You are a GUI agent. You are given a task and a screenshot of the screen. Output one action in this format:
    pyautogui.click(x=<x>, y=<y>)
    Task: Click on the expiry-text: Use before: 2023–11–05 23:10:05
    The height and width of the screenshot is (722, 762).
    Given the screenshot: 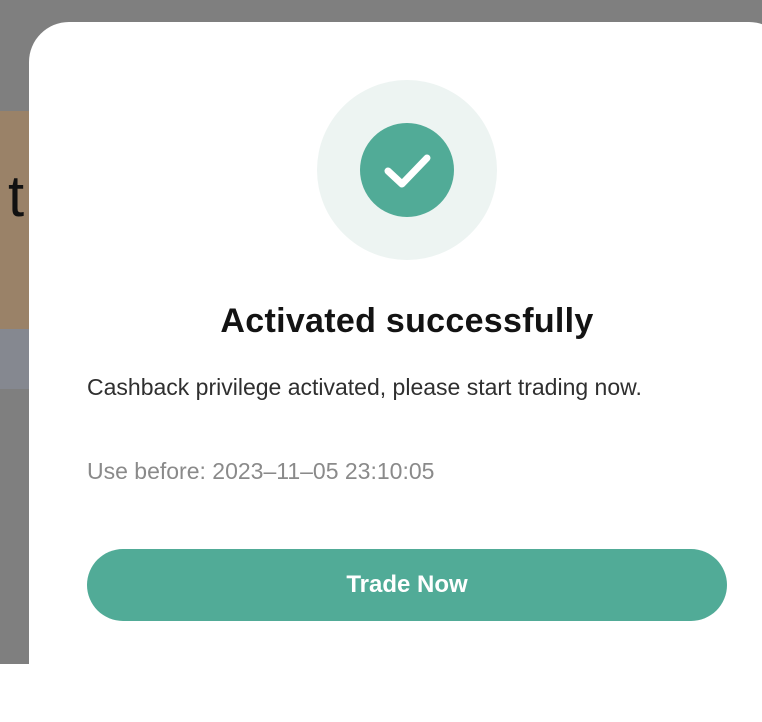 What is the action you would take?
    pyautogui.click(x=261, y=471)
    